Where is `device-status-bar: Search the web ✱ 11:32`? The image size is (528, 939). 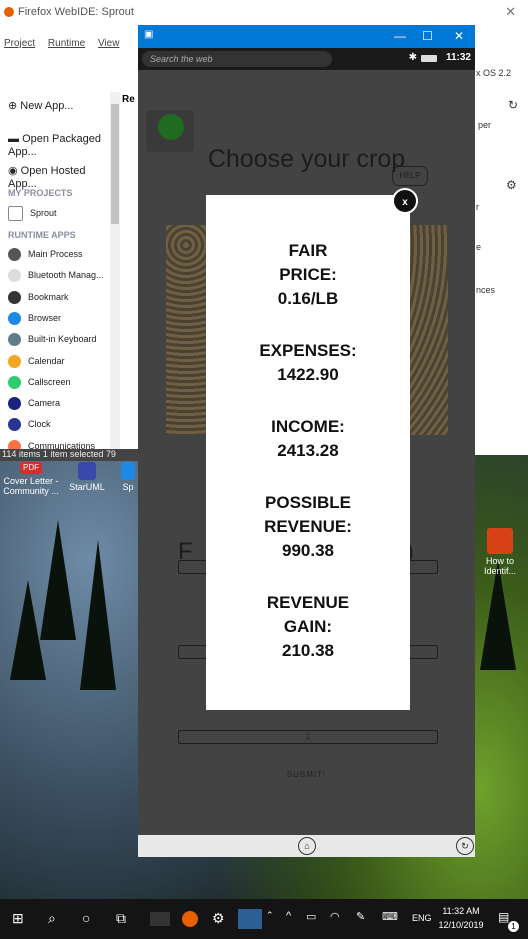 device-status-bar: Search the web ✱ 11:32 is located at coordinates (306, 59).